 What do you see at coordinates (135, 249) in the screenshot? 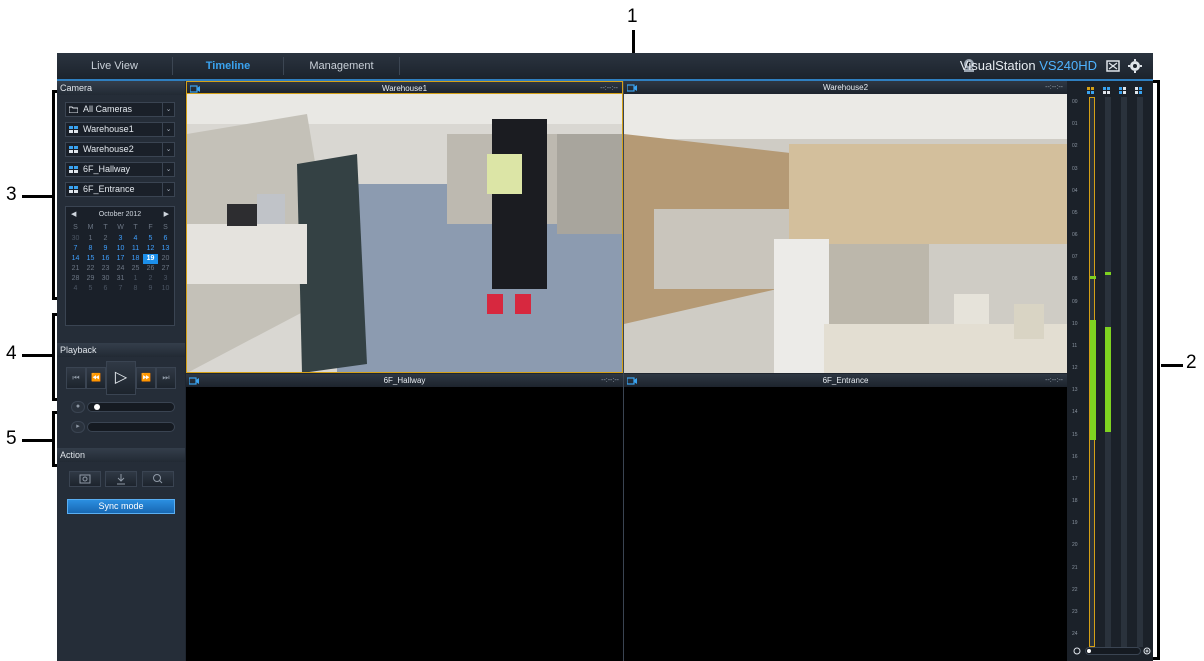
I see `calendar-day: 11` at bounding box center [135, 249].